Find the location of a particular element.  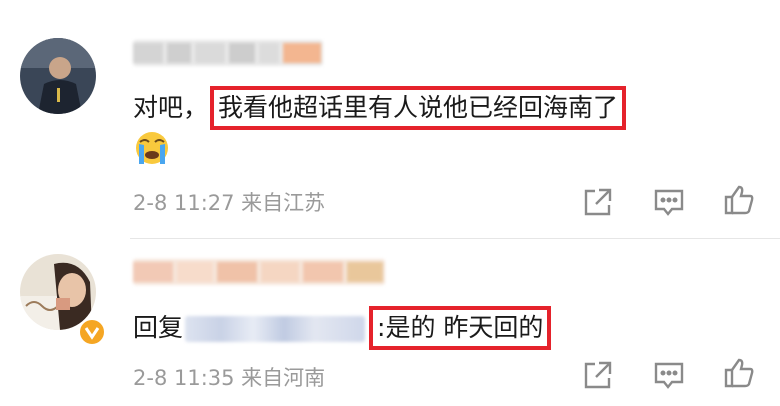

commenter-avatar is located at coordinates (58, 76).